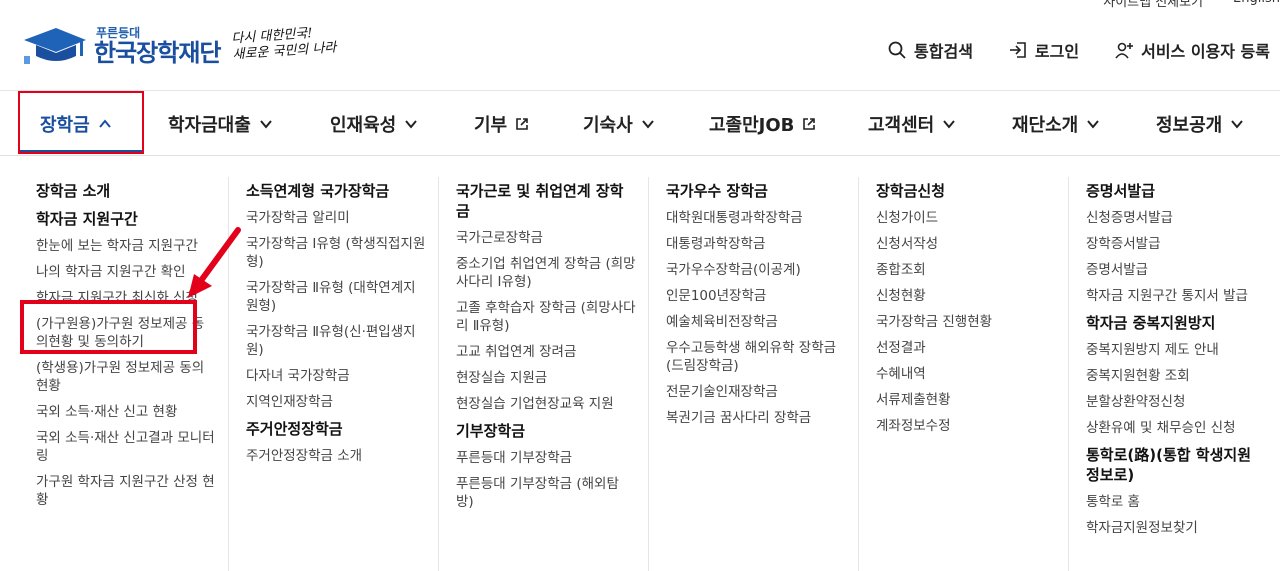 The height and width of the screenshot is (571, 1280). What do you see at coordinates (1176, 350) in the screenshot?
I see `menu-item: 중복지원방지 제도 안내` at bounding box center [1176, 350].